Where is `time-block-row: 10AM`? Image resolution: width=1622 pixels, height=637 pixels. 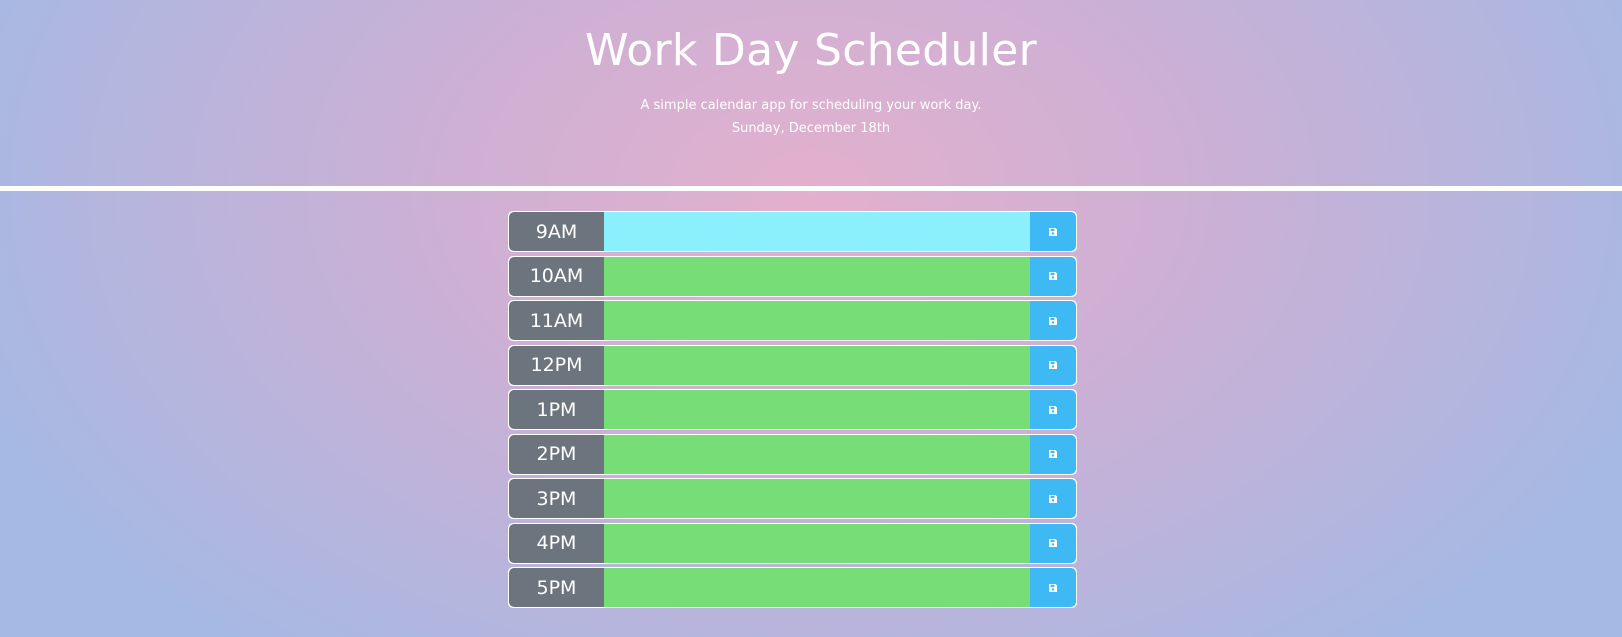
time-block-row: 10AM is located at coordinates (792, 276).